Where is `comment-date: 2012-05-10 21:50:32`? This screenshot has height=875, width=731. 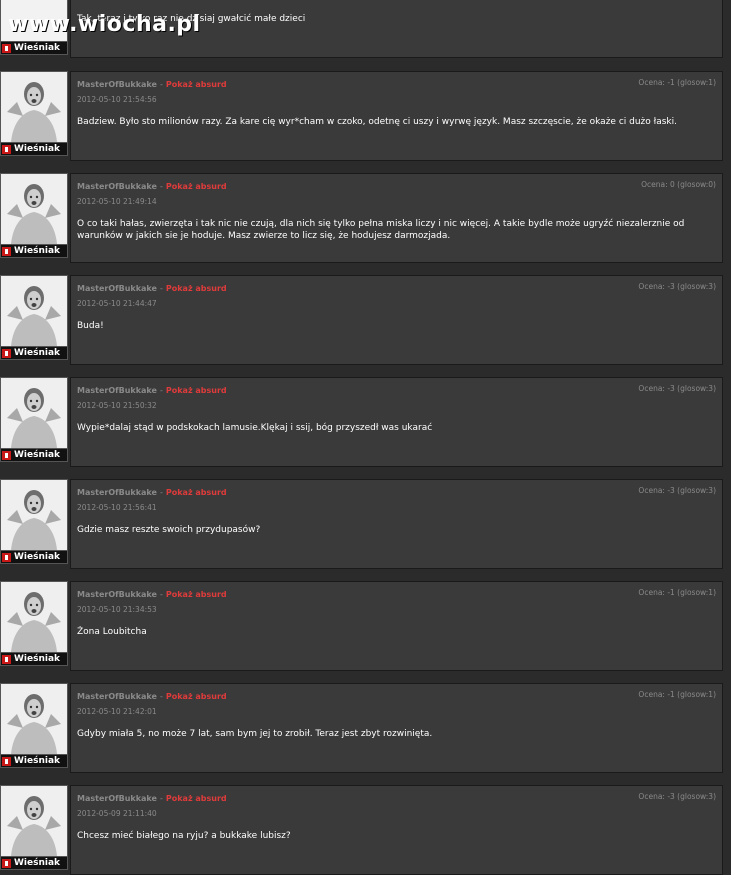
comment-date: 2012-05-10 21:50:32 is located at coordinates (117, 405).